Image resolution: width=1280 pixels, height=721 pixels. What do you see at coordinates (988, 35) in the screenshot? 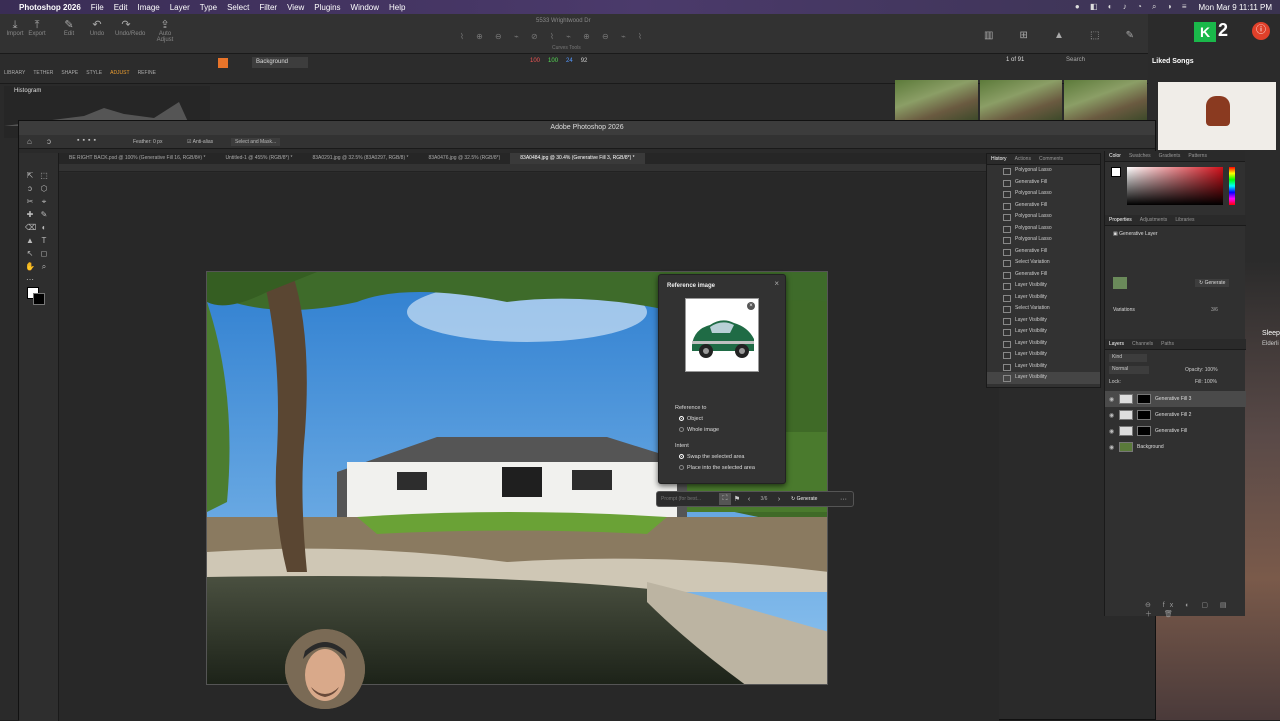
I see `before-icon: ▥` at bounding box center [988, 35].